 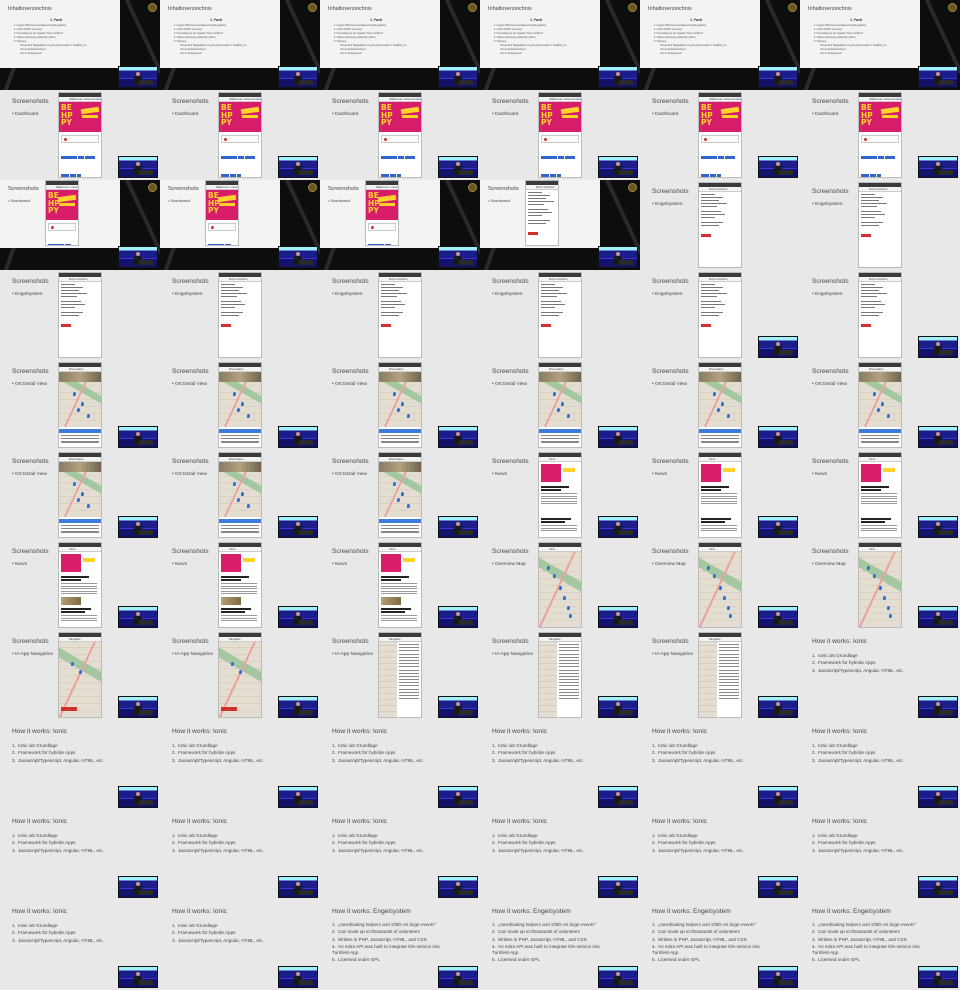 I want to click on slide-title: How it works: Engelsystem, so click(x=531, y=911).